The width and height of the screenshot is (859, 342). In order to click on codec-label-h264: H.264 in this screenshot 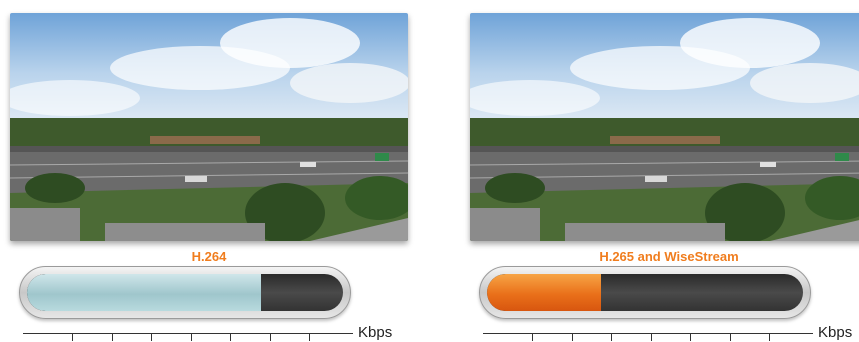, I will do `click(209, 256)`.